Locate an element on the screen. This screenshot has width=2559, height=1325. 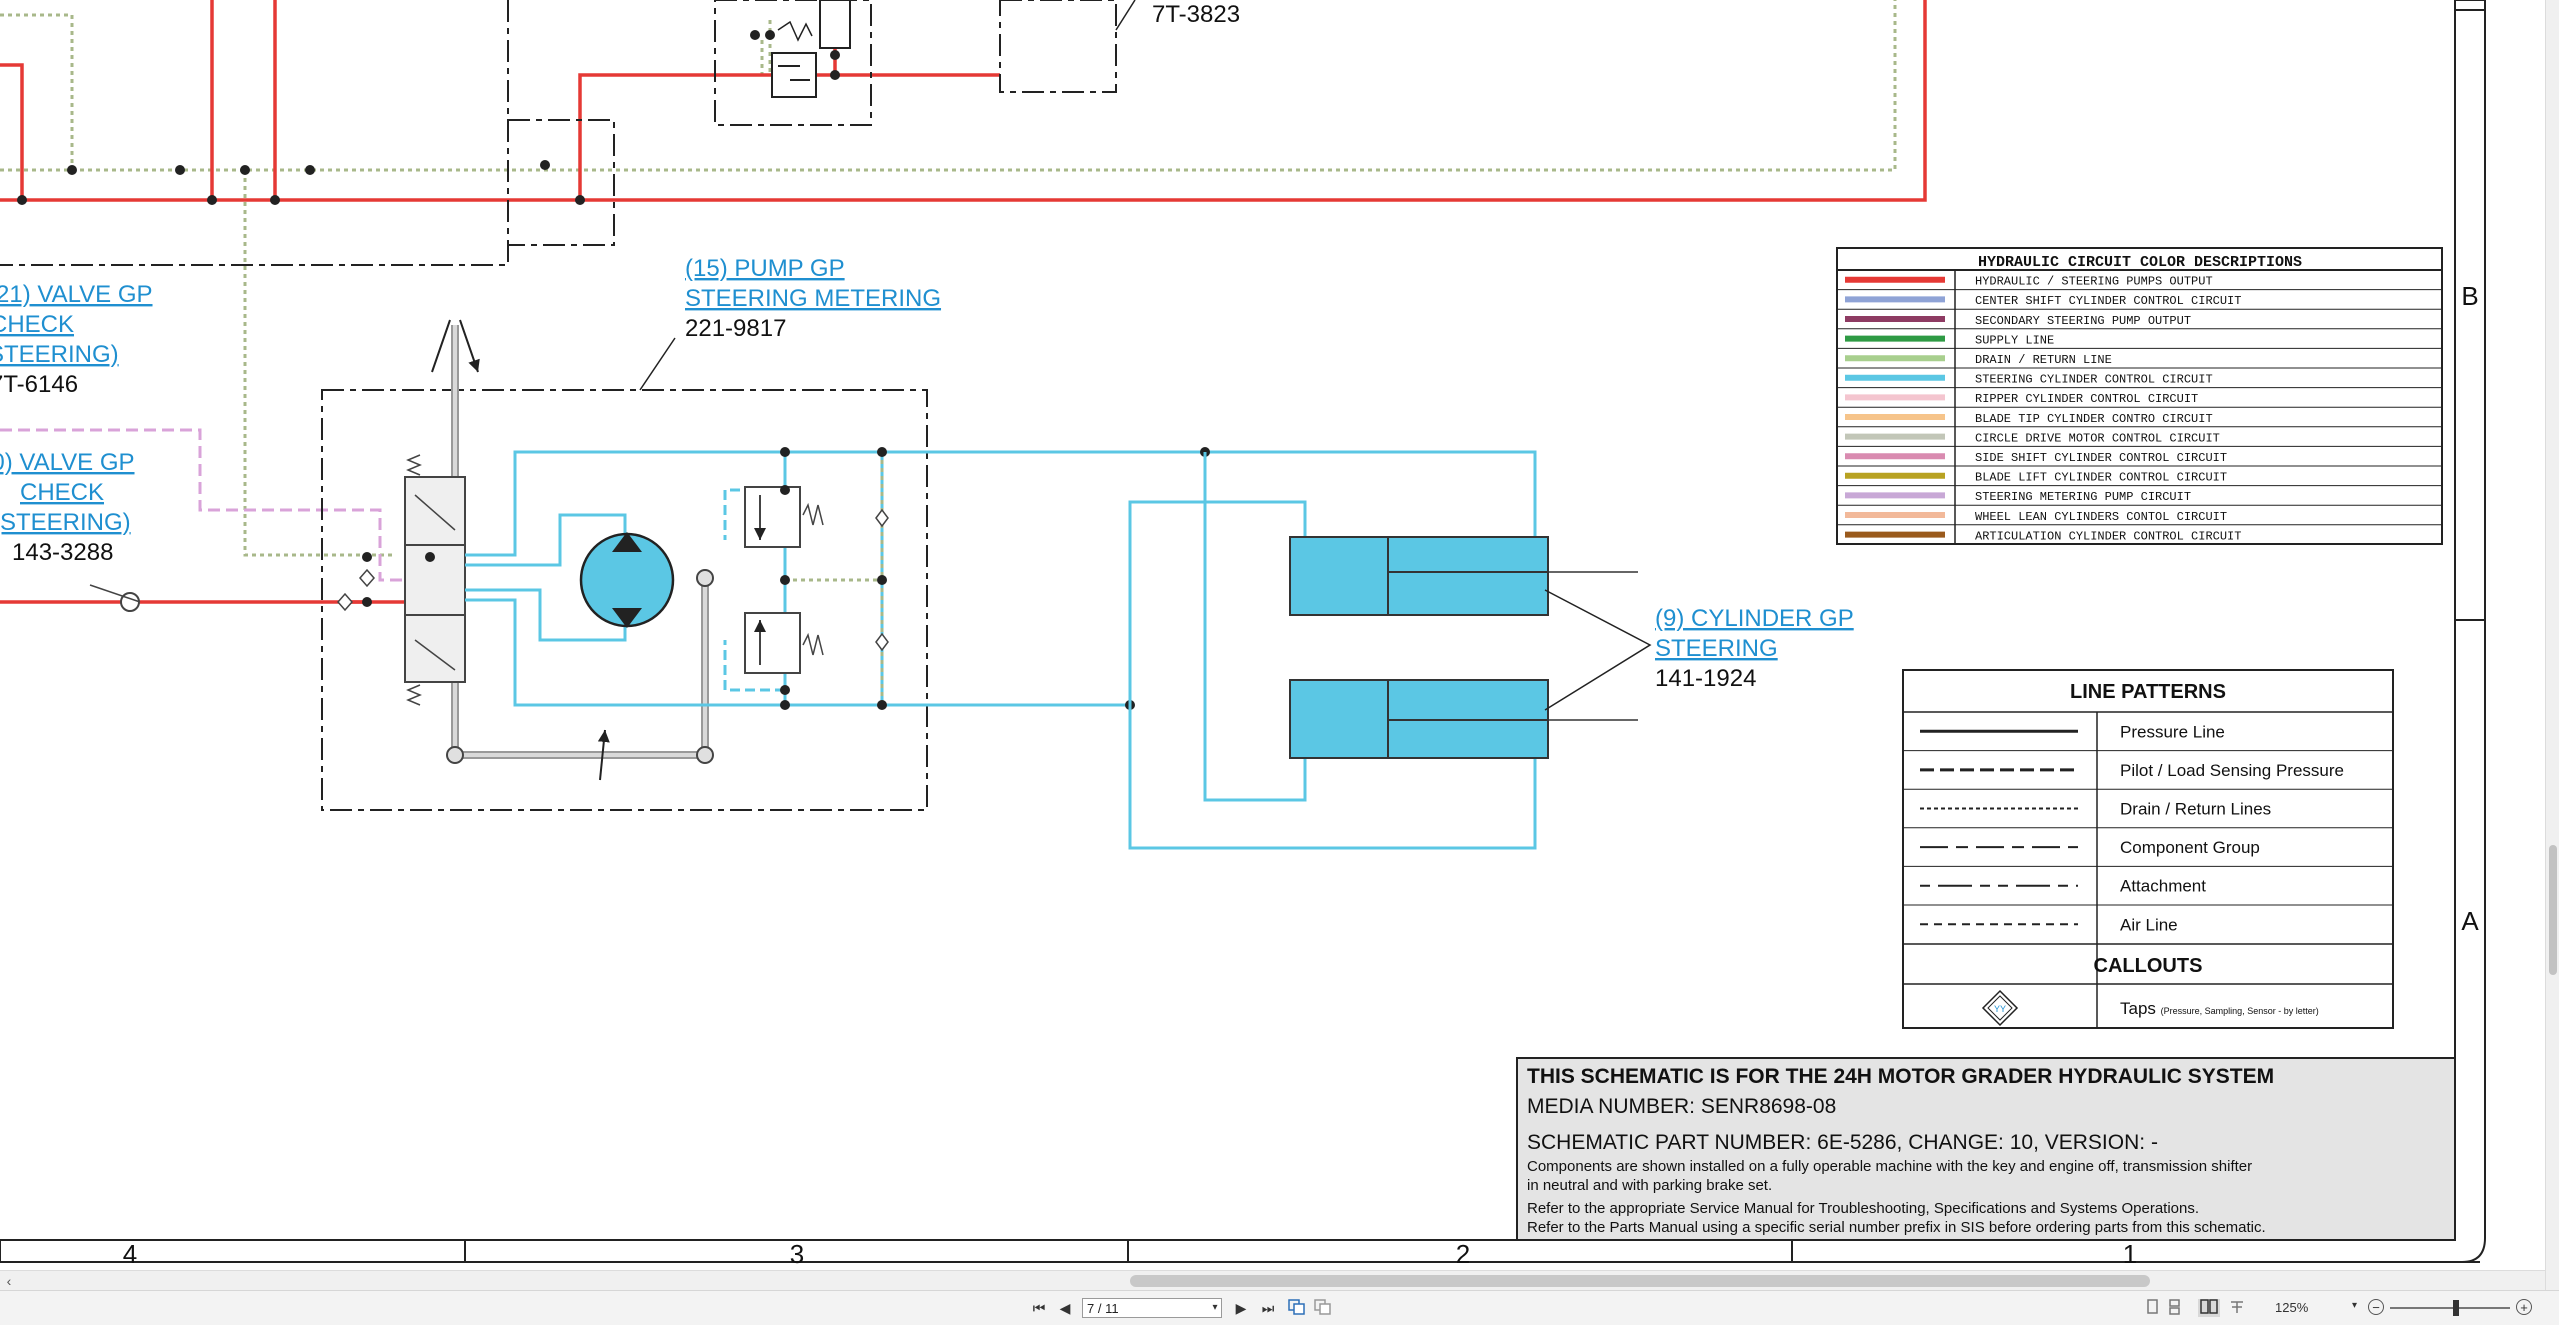
paste-pages-icon is located at coordinates (1323, 1308).